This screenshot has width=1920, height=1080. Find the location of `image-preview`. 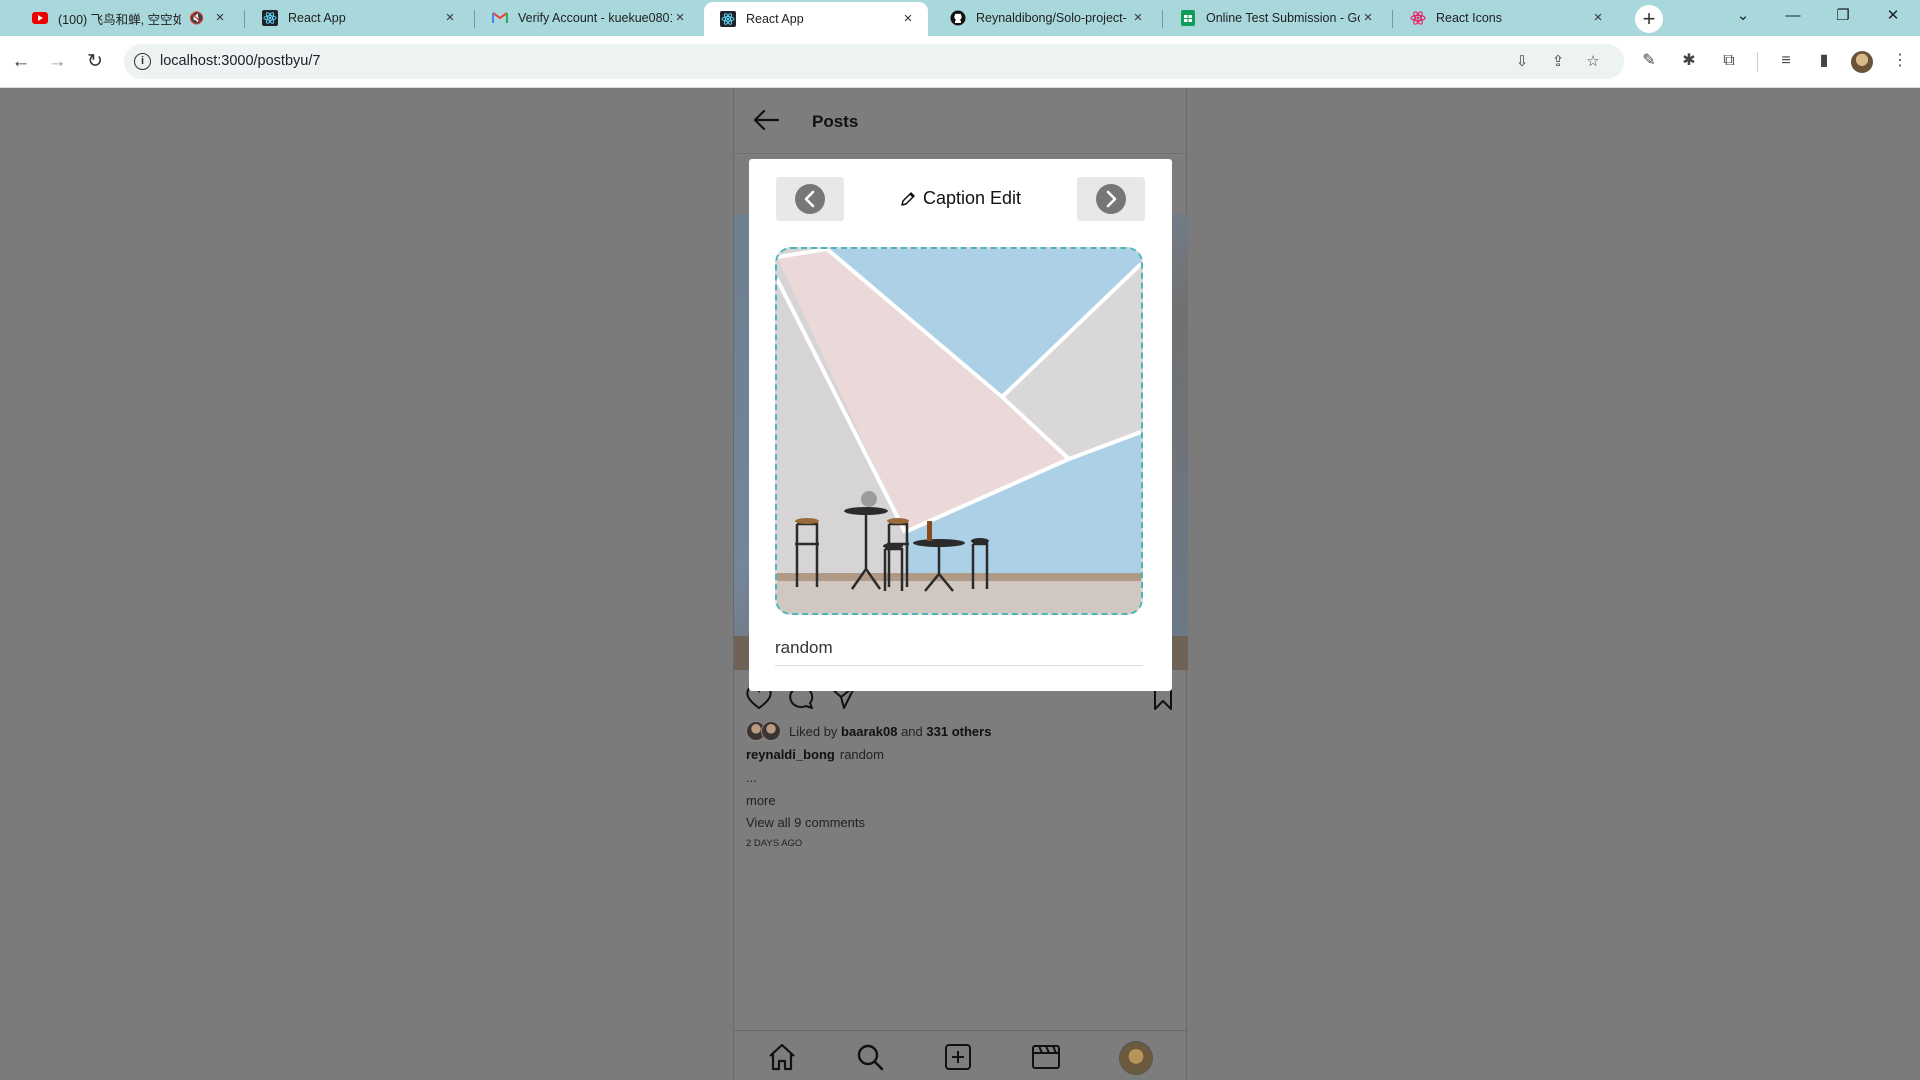

image-preview is located at coordinates (959, 431).